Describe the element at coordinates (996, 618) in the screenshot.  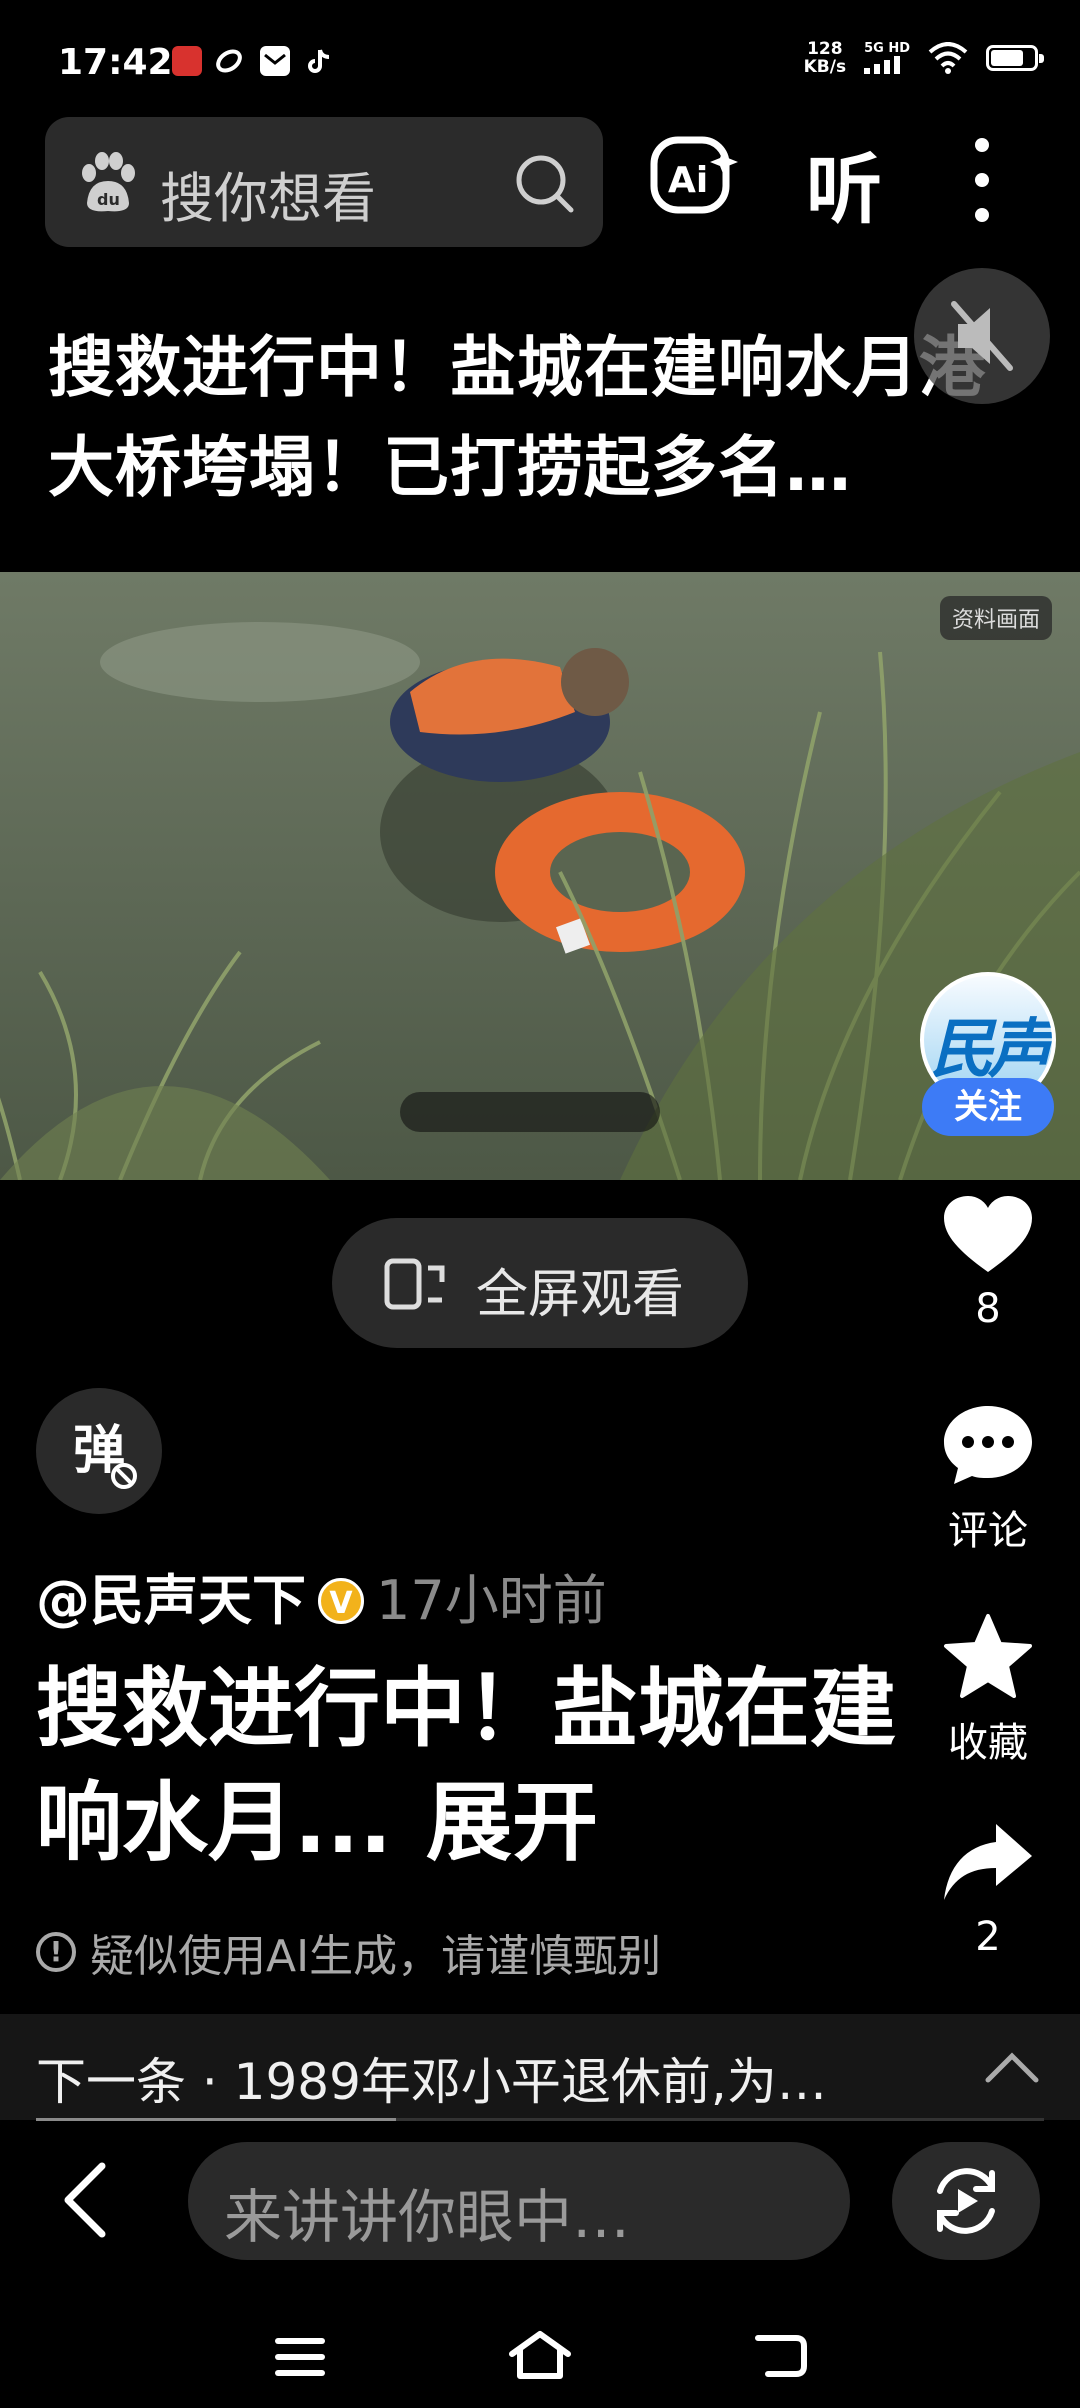
I see `archive-footage-badge: 资料画面` at that location.